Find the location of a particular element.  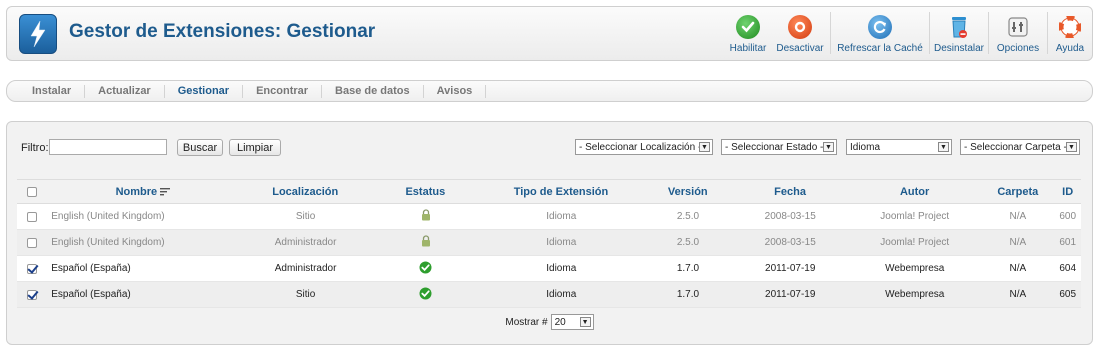

row-id: 600 is located at coordinates (1068, 216).